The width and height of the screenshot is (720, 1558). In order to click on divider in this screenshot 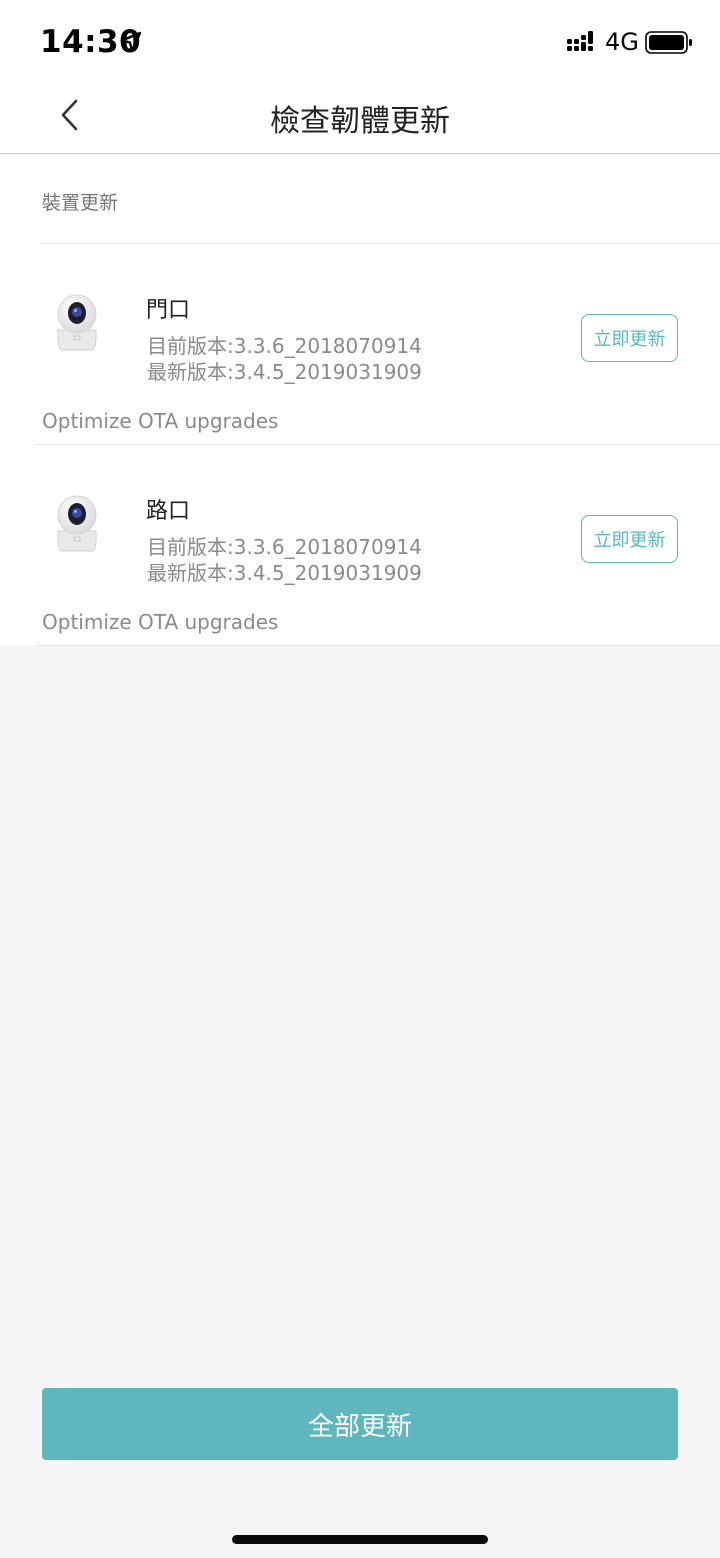, I will do `click(377, 645)`.